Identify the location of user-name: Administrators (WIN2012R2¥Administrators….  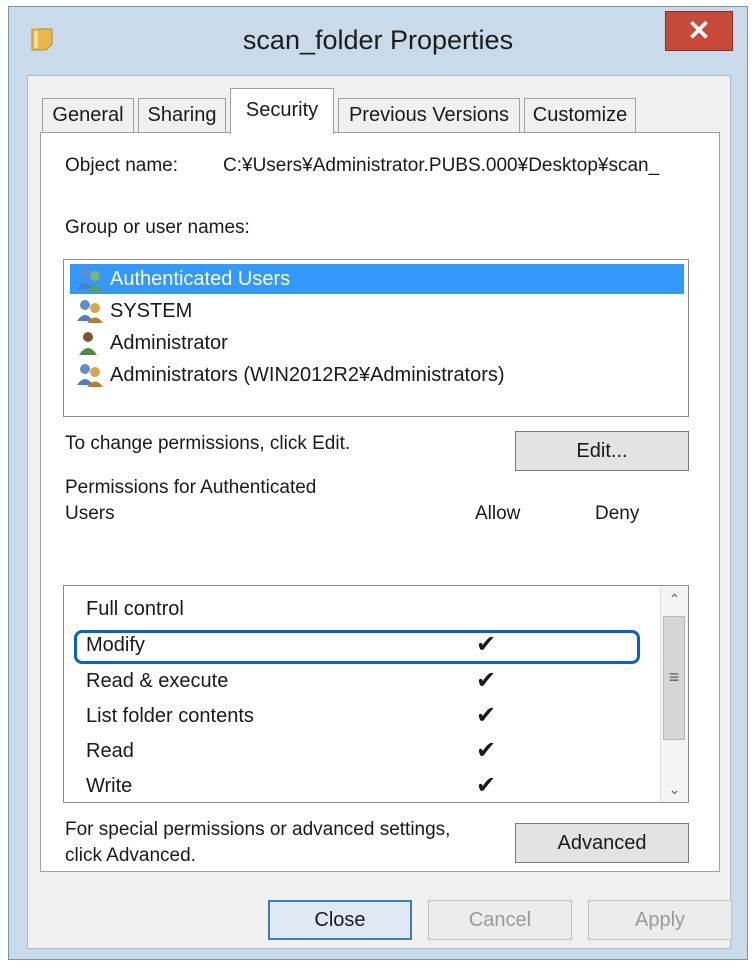
(307, 375).